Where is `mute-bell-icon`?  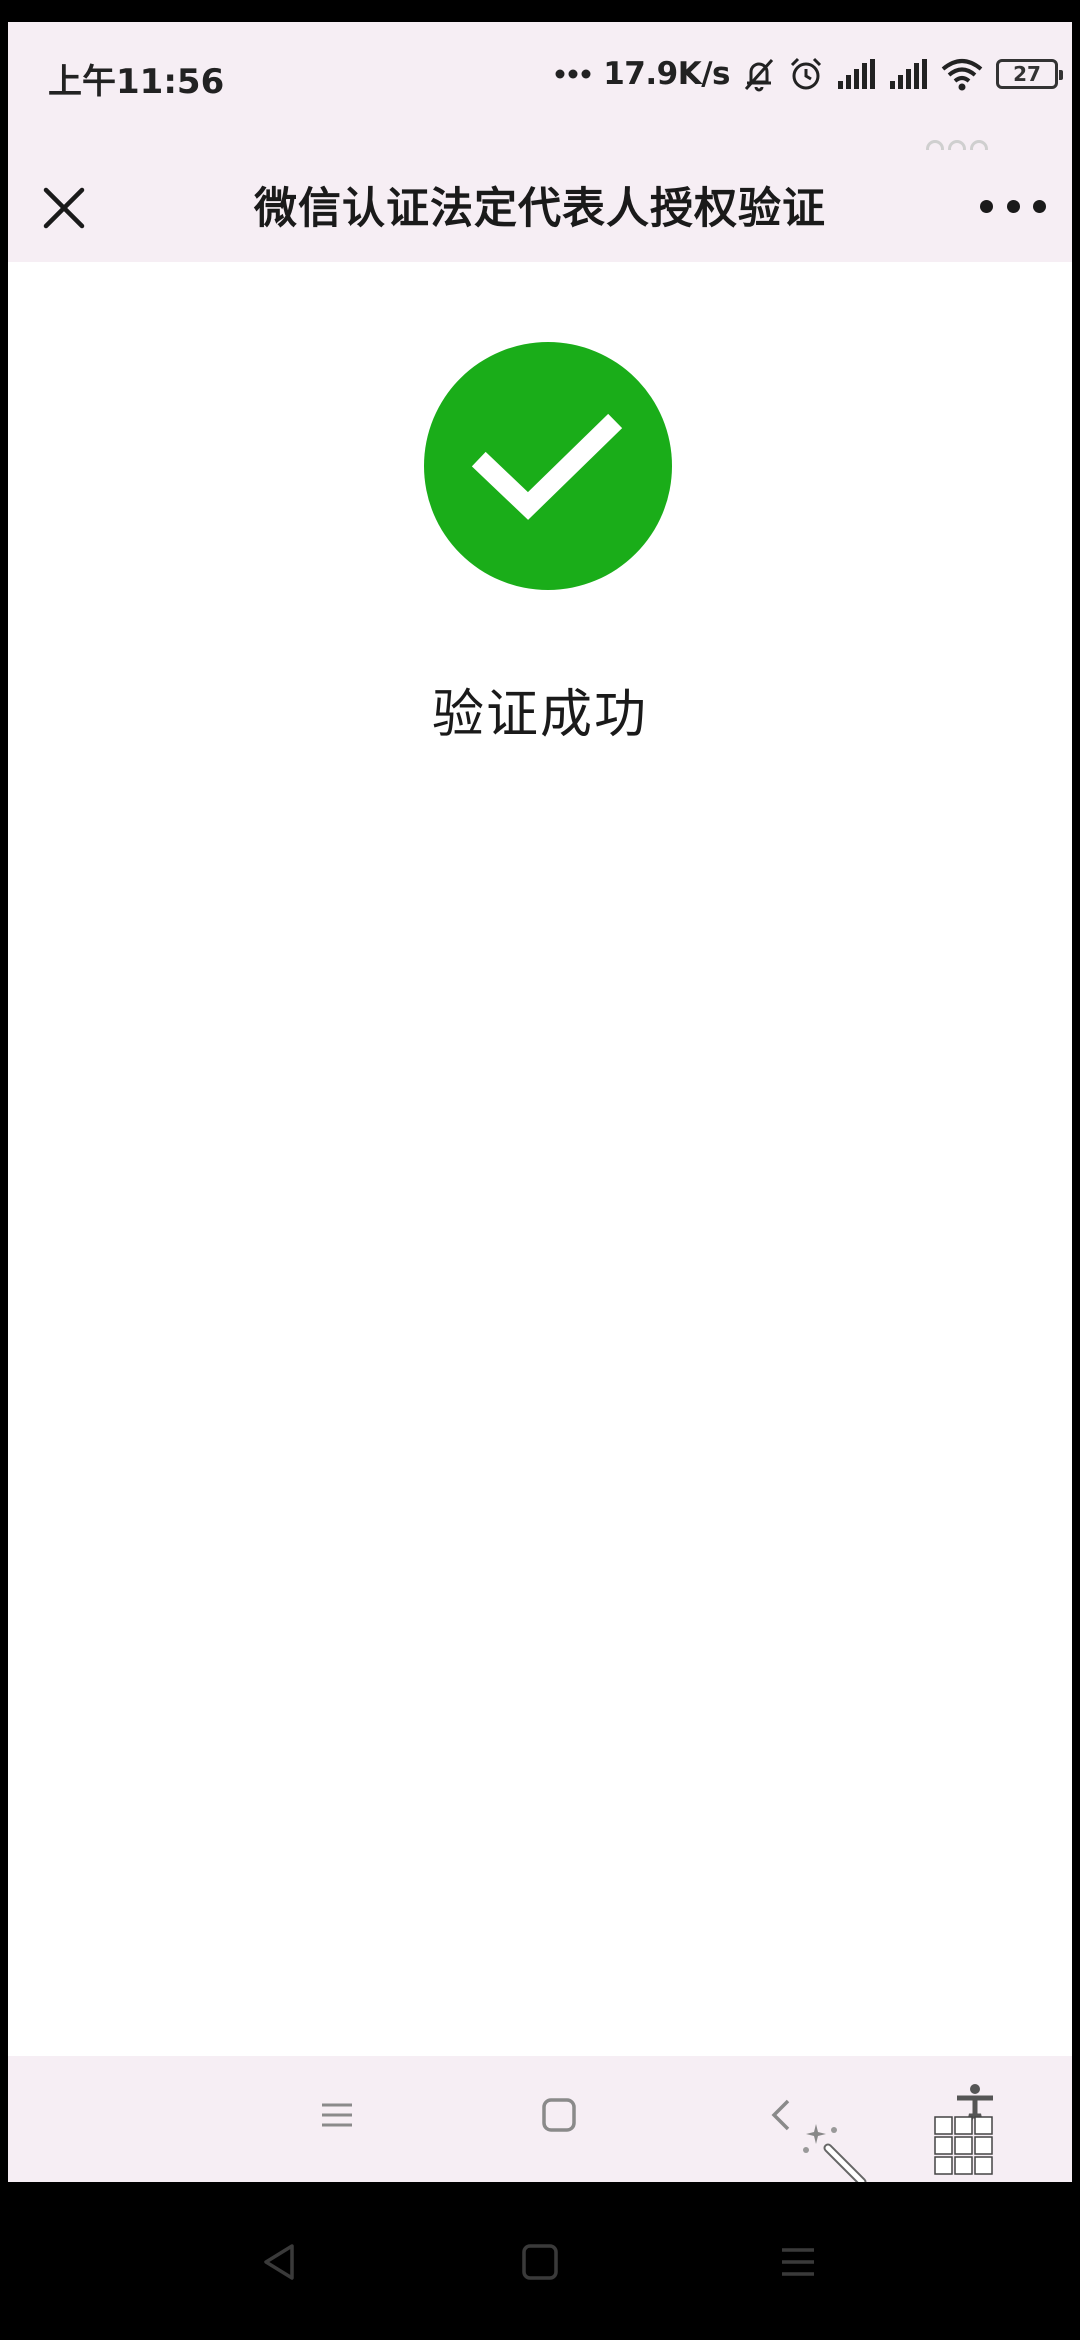 mute-bell-icon is located at coordinates (759, 75).